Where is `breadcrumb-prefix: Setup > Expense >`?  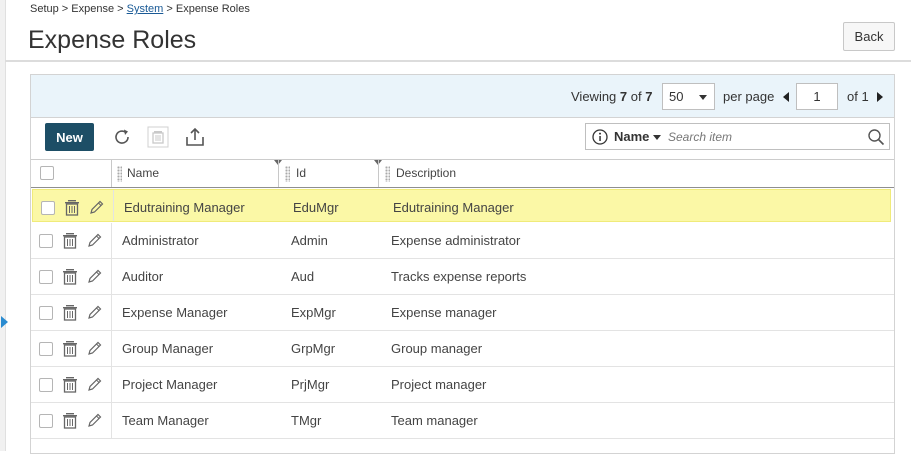
breadcrumb-prefix: Setup > Expense > is located at coordinates (78, 9).